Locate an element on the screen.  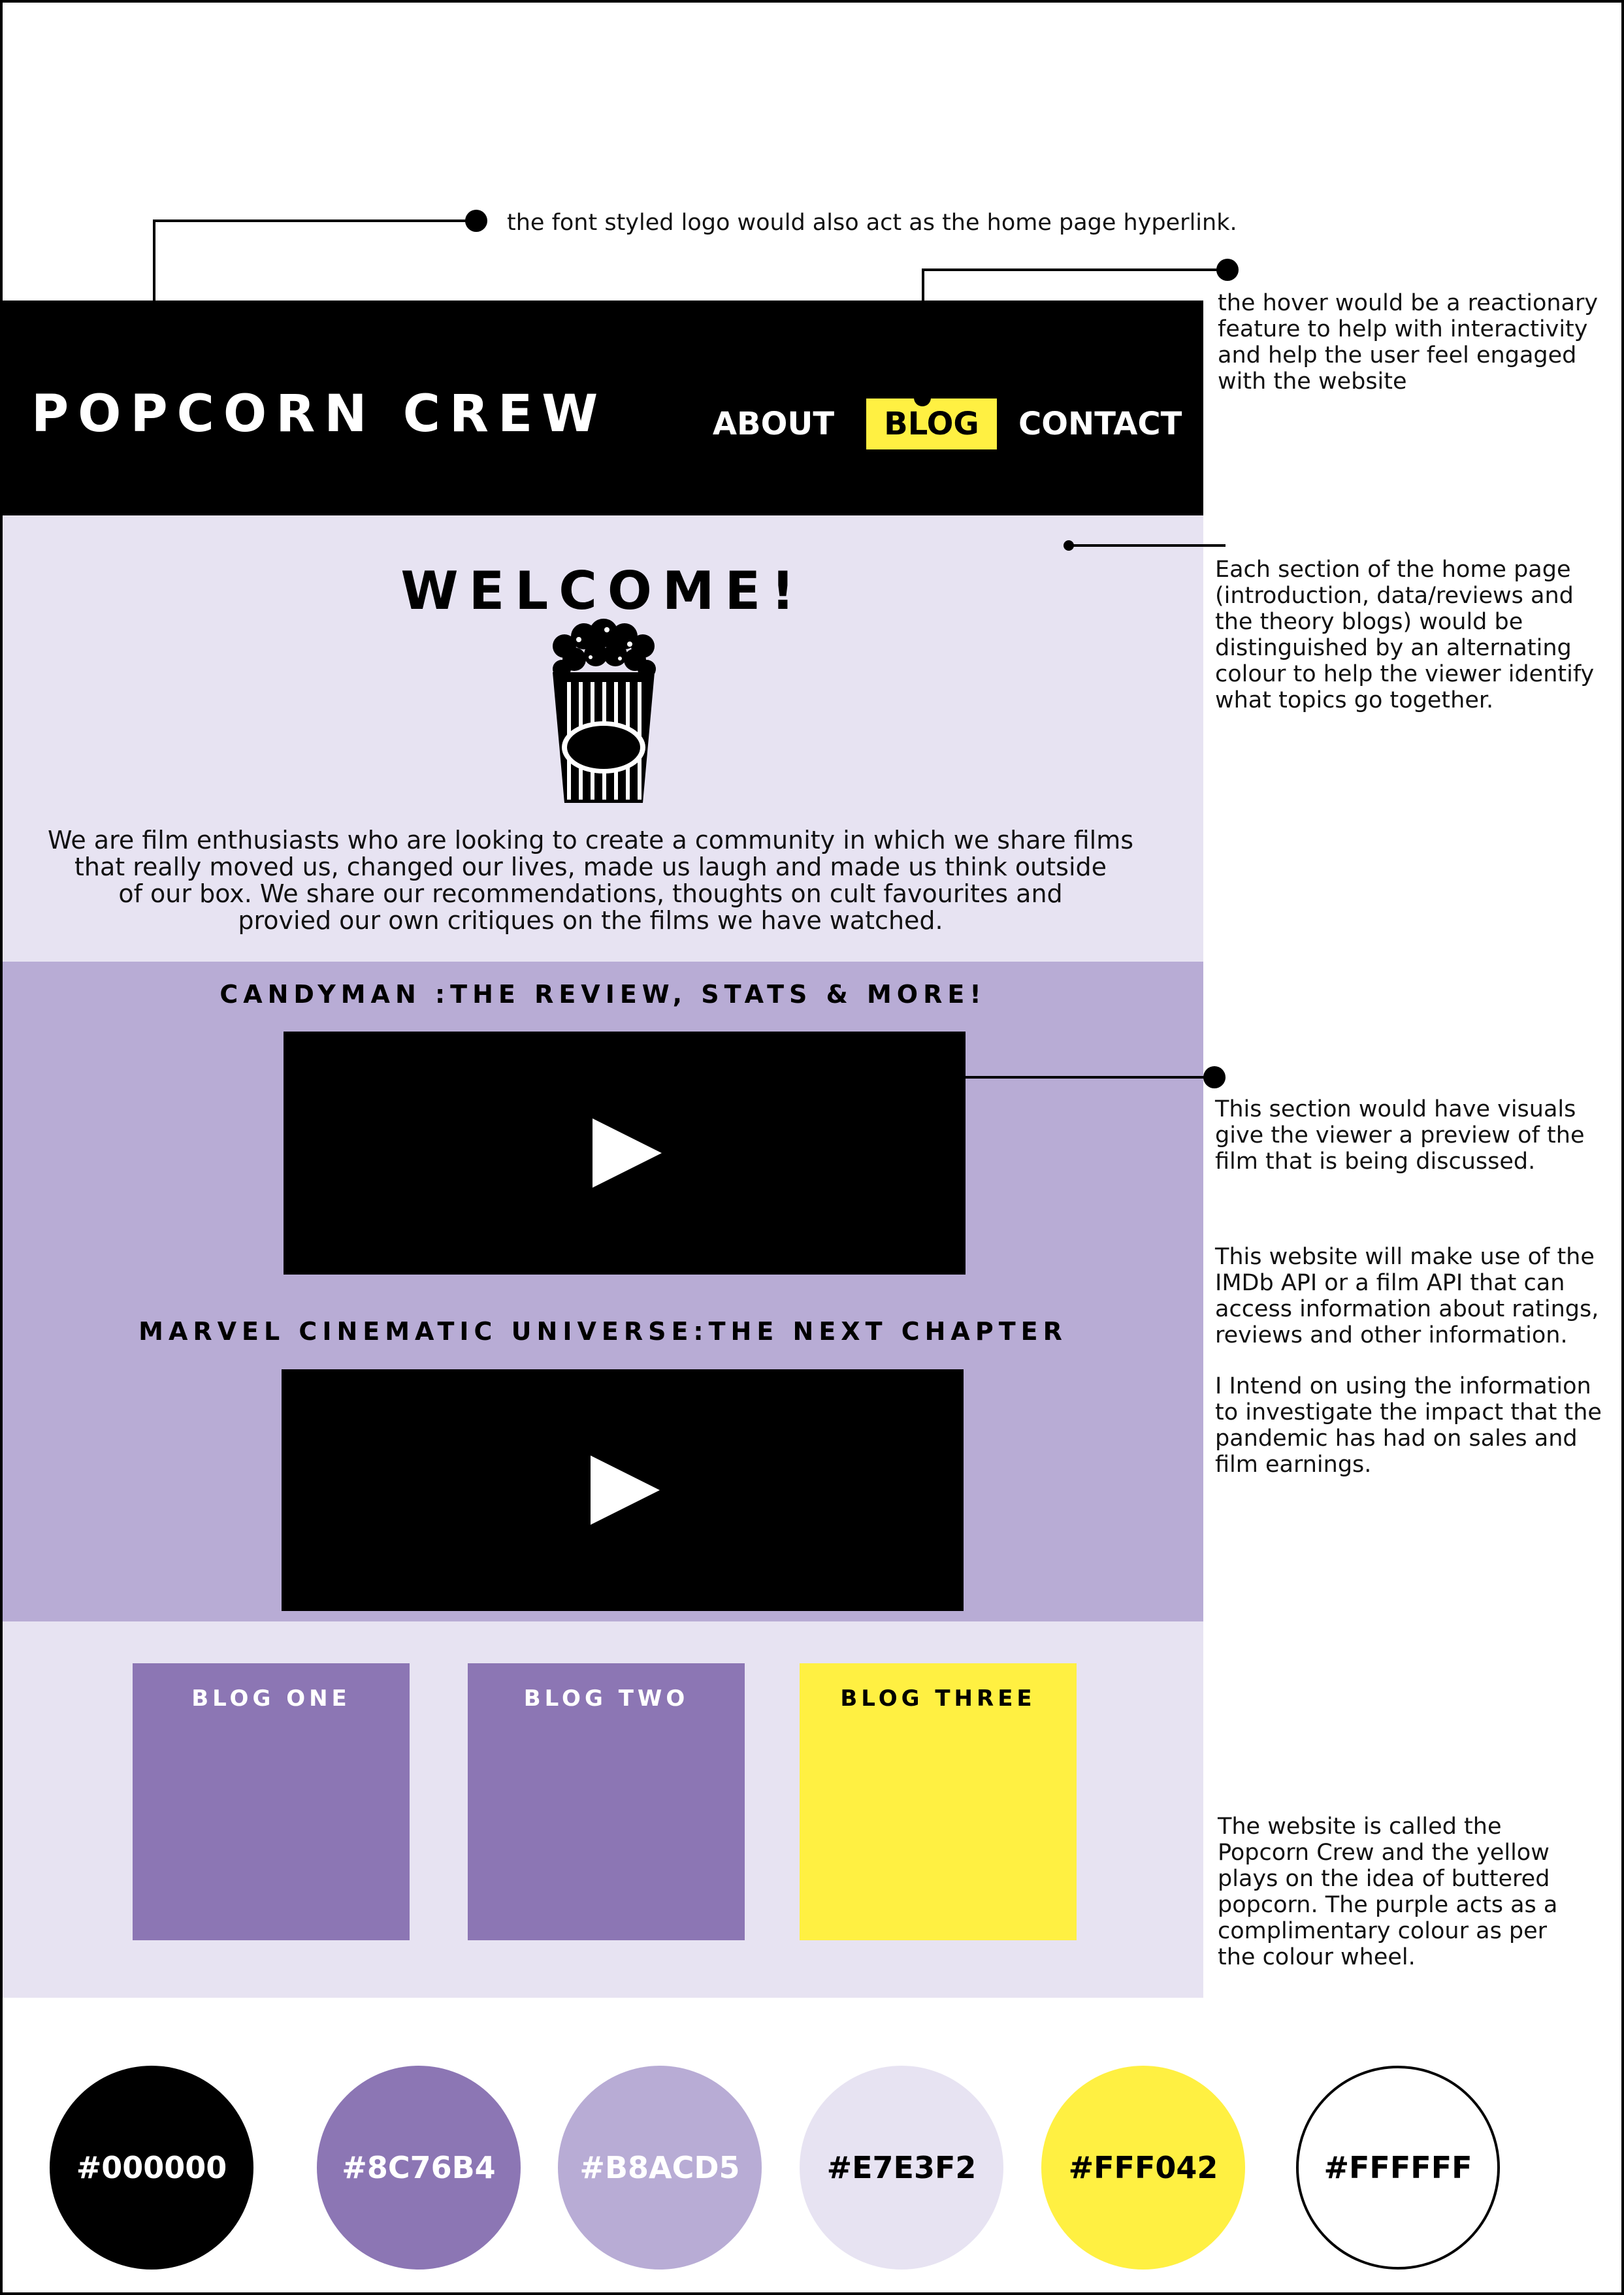
nav-blog-hover: BLOG is located at coordinates (931, 424).